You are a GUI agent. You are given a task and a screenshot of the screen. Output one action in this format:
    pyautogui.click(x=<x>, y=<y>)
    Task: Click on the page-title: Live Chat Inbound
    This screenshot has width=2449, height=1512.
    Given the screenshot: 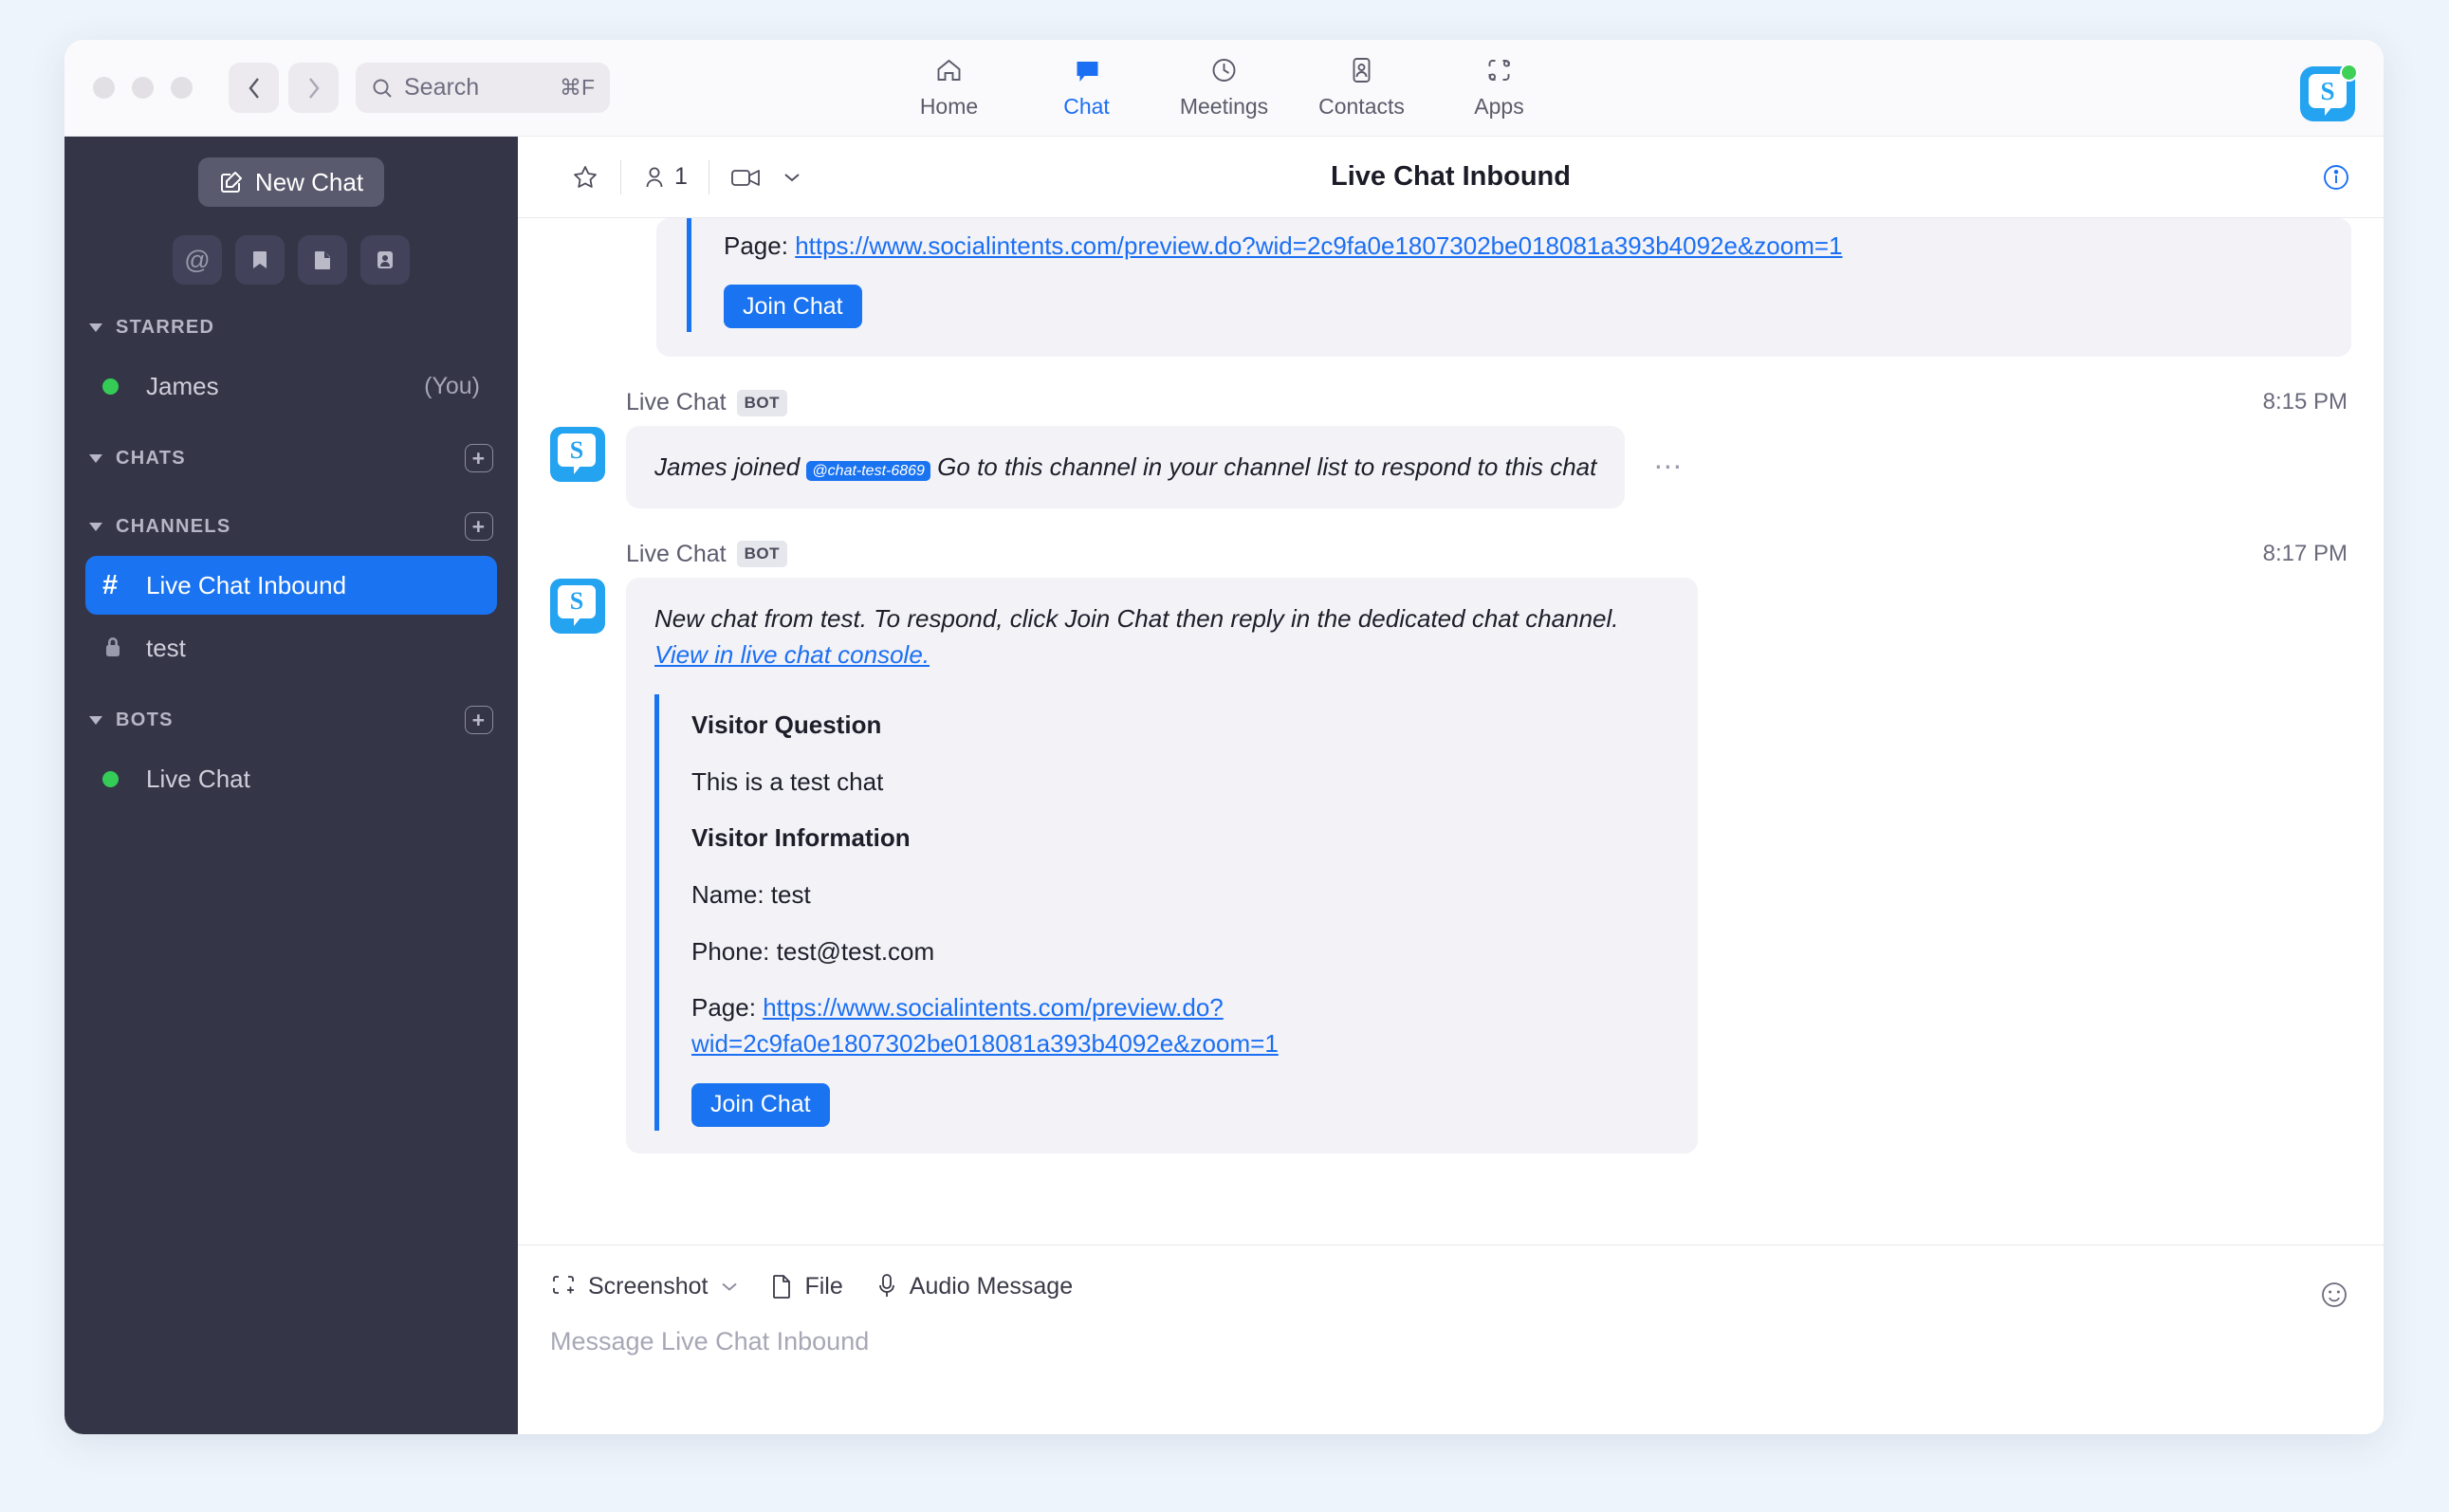 What is the action you would take?
    pyautogui.click(x=1451, y=176)
    